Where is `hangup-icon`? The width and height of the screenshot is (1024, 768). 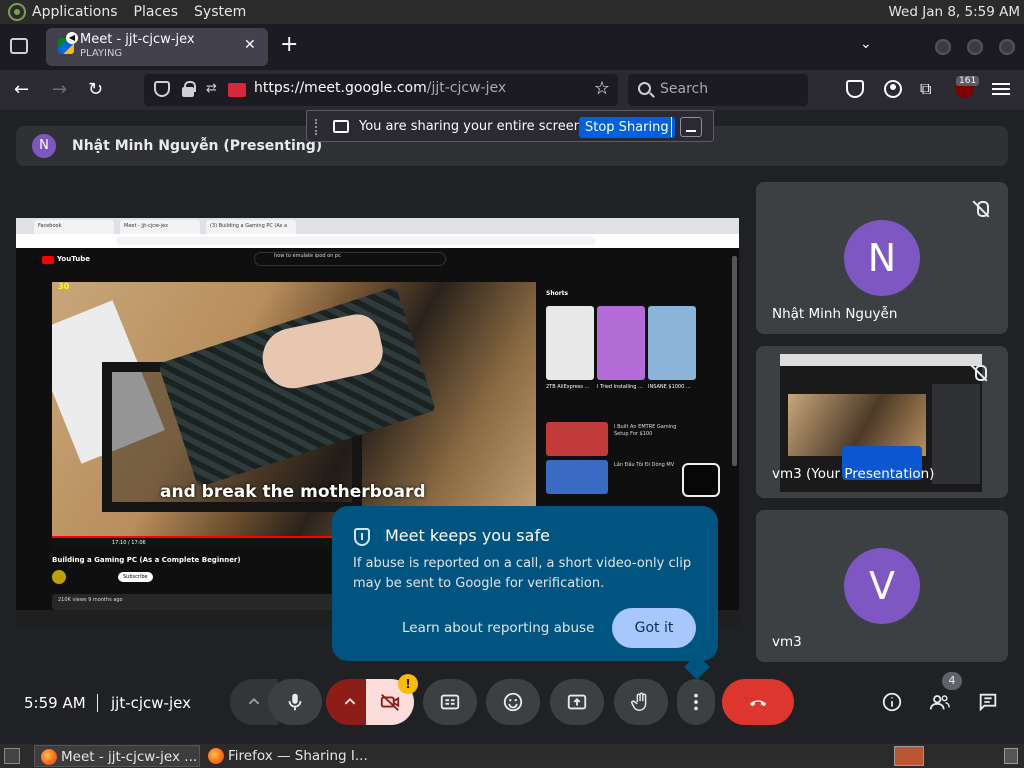 hangup-icon is located at coordinates (758, 703).